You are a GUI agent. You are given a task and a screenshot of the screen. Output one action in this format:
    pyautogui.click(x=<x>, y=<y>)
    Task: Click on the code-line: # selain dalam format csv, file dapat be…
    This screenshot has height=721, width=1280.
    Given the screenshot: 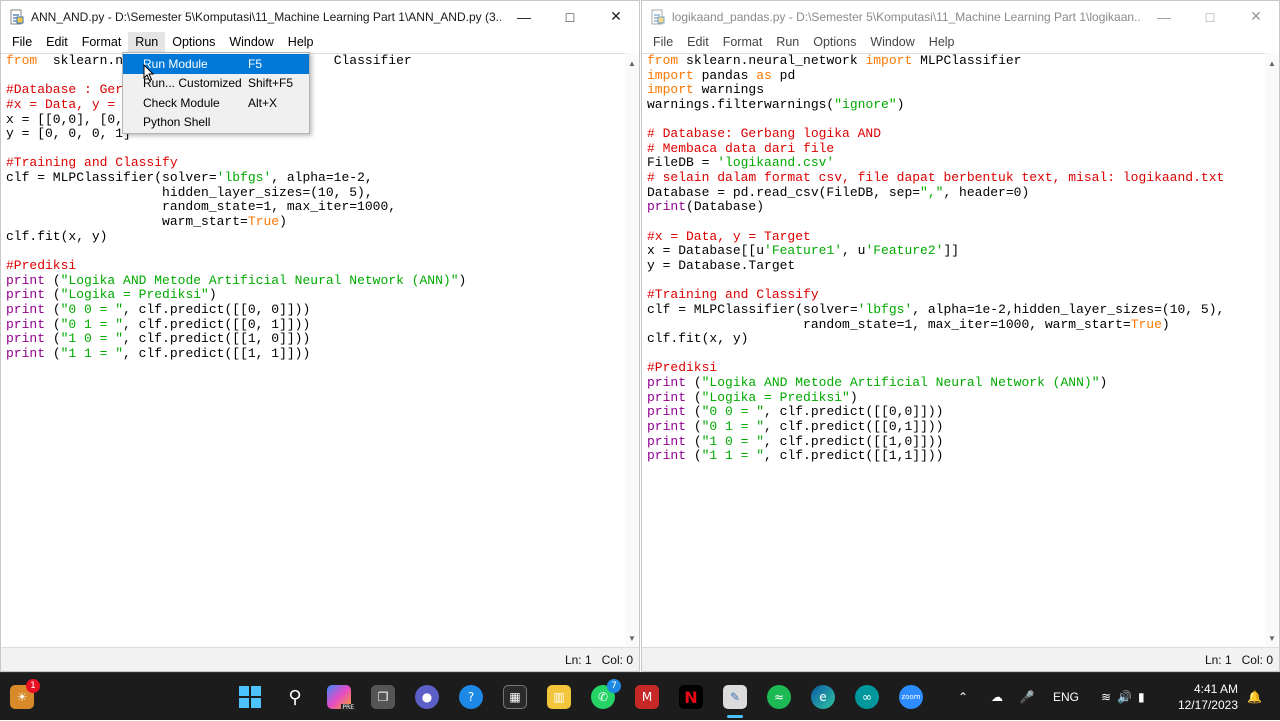 What is the action you would take?
    pyautogui.click(x=963, y=178)
    